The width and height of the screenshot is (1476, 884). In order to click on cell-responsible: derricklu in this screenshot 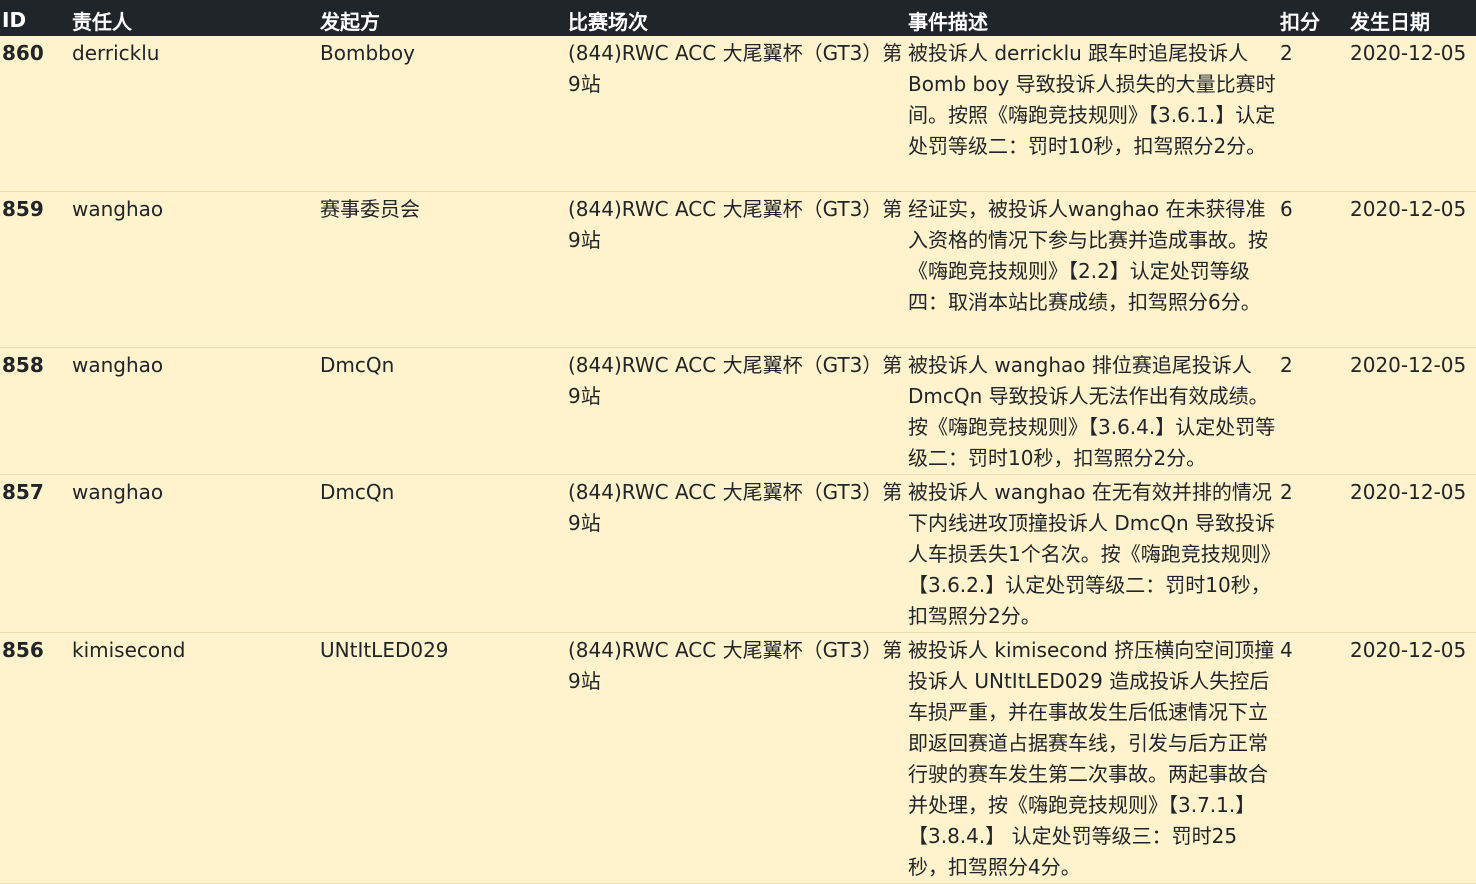, I will do `click(116, 53)`.